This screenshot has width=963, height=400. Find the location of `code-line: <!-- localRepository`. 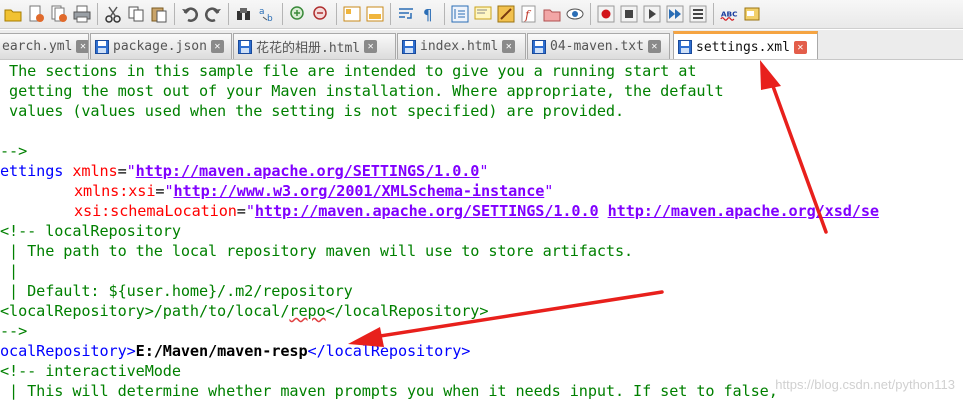

code-line: <!-- localRepository is located at coordinates (90, 231).